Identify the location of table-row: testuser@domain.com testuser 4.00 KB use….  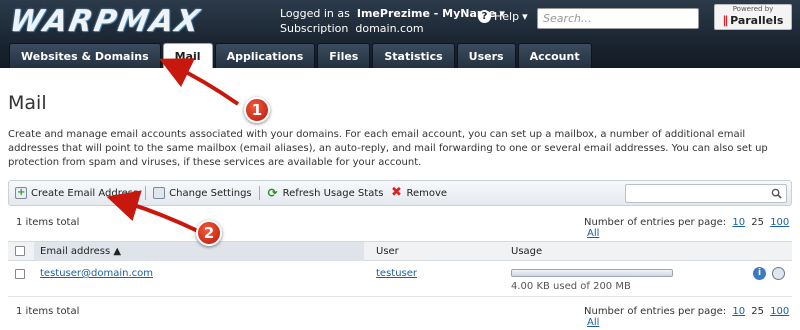
(400, 279).